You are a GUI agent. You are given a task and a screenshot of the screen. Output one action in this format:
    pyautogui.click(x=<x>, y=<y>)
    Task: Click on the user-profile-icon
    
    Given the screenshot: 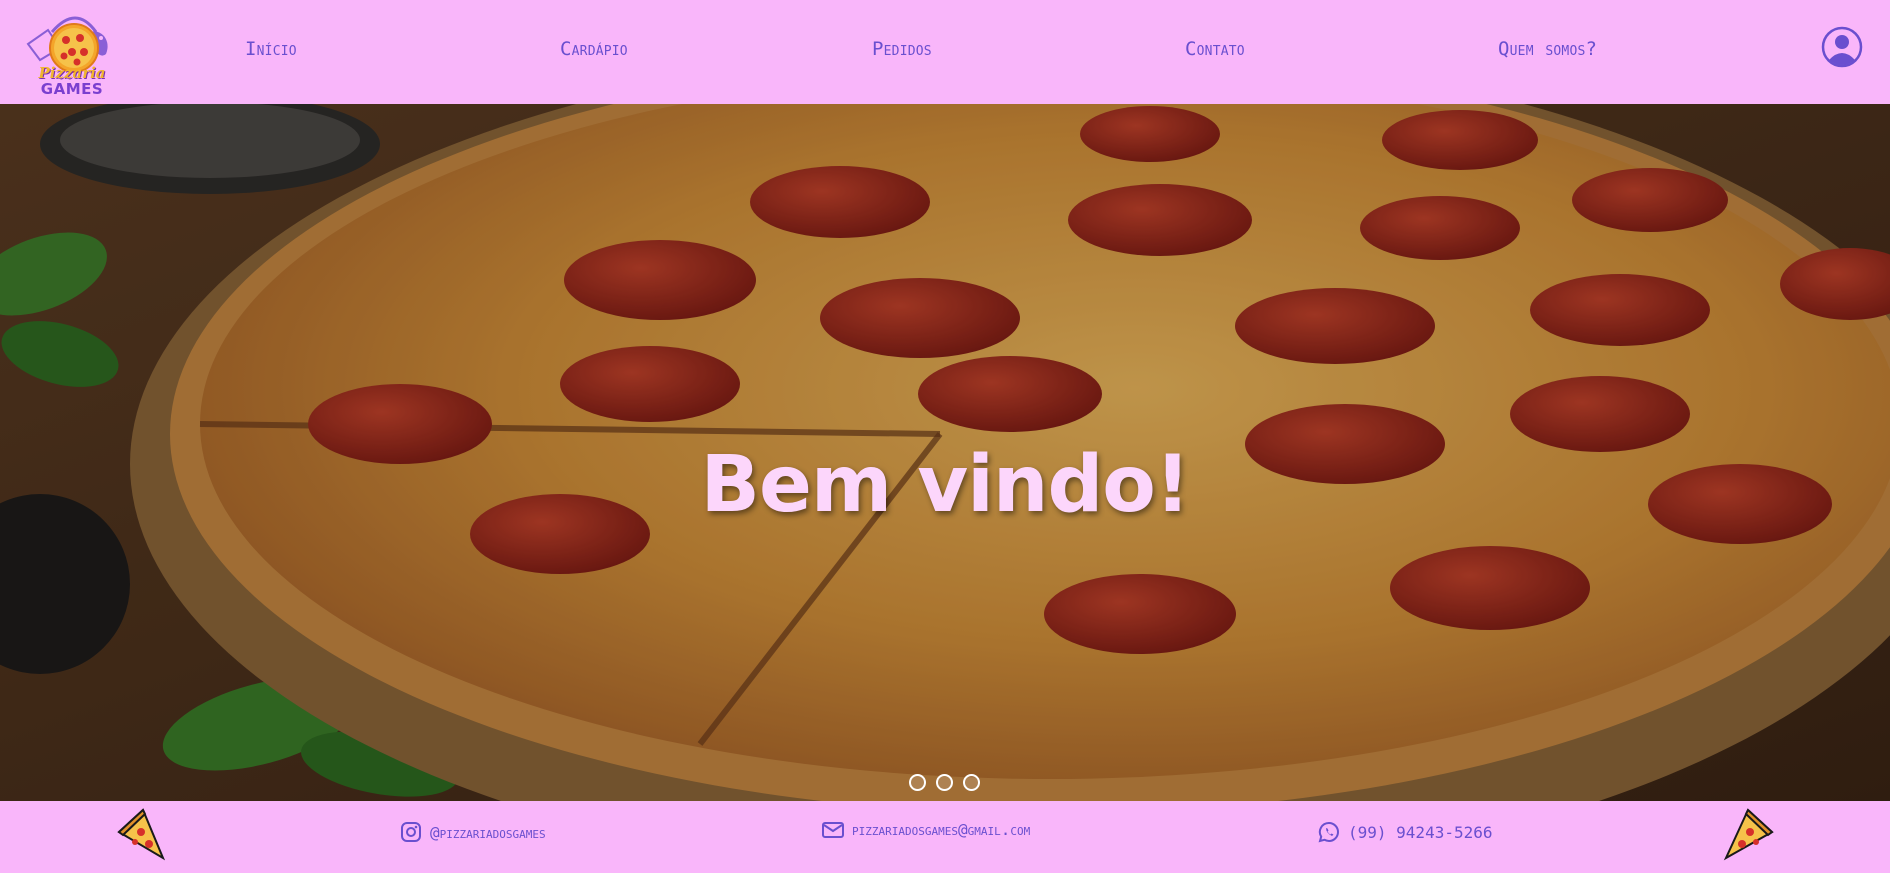 What is the action you would take?
    pyautogui.click(x=1842, y=47)
    